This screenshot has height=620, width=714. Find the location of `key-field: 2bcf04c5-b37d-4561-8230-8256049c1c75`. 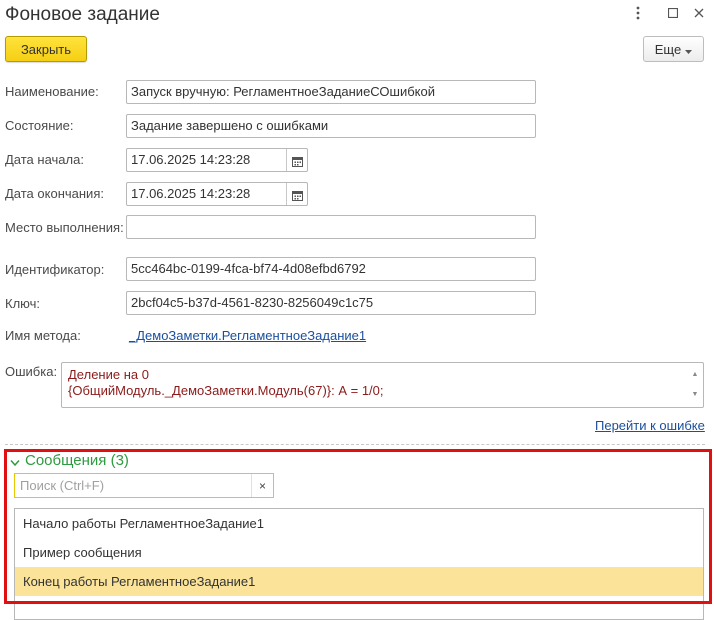

key-field: 2bcf04c5-b37d-4561-8230-8256049c1c75 is located at coordinates (331, 303).